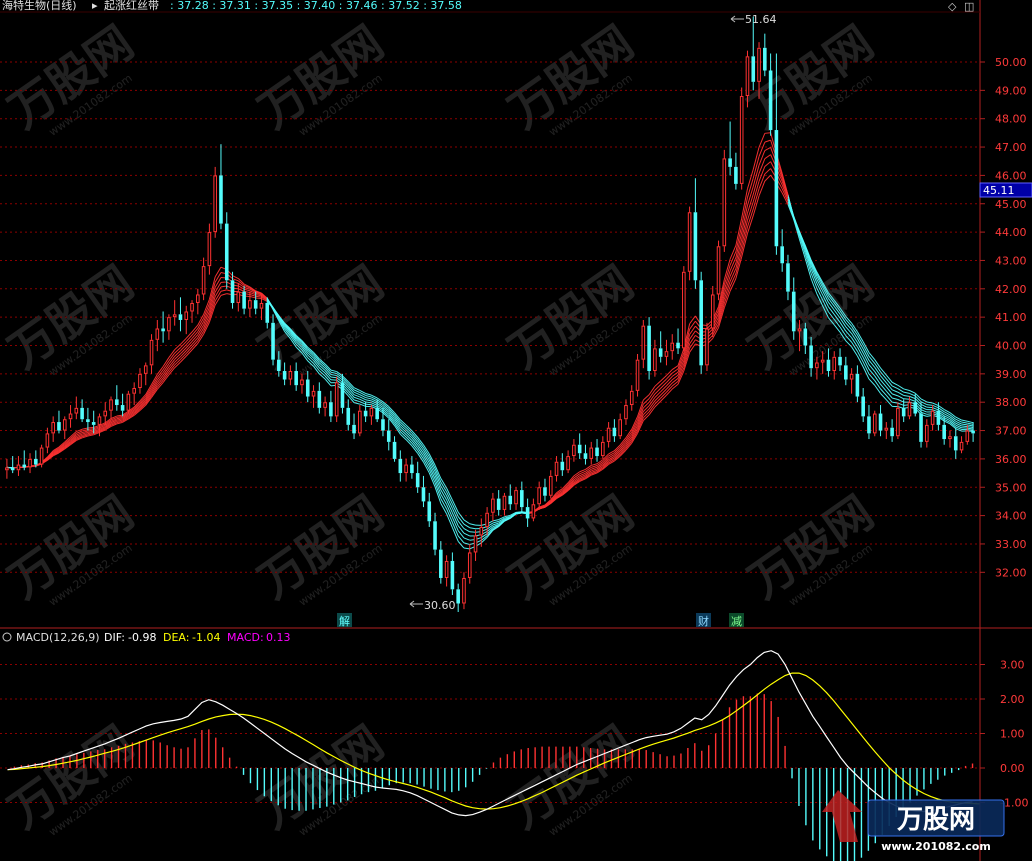 Image resolution: width=1032 pixels, height=861 pixels. I want to click on ribbon-value-3: : 37.40, so click(314, 6).